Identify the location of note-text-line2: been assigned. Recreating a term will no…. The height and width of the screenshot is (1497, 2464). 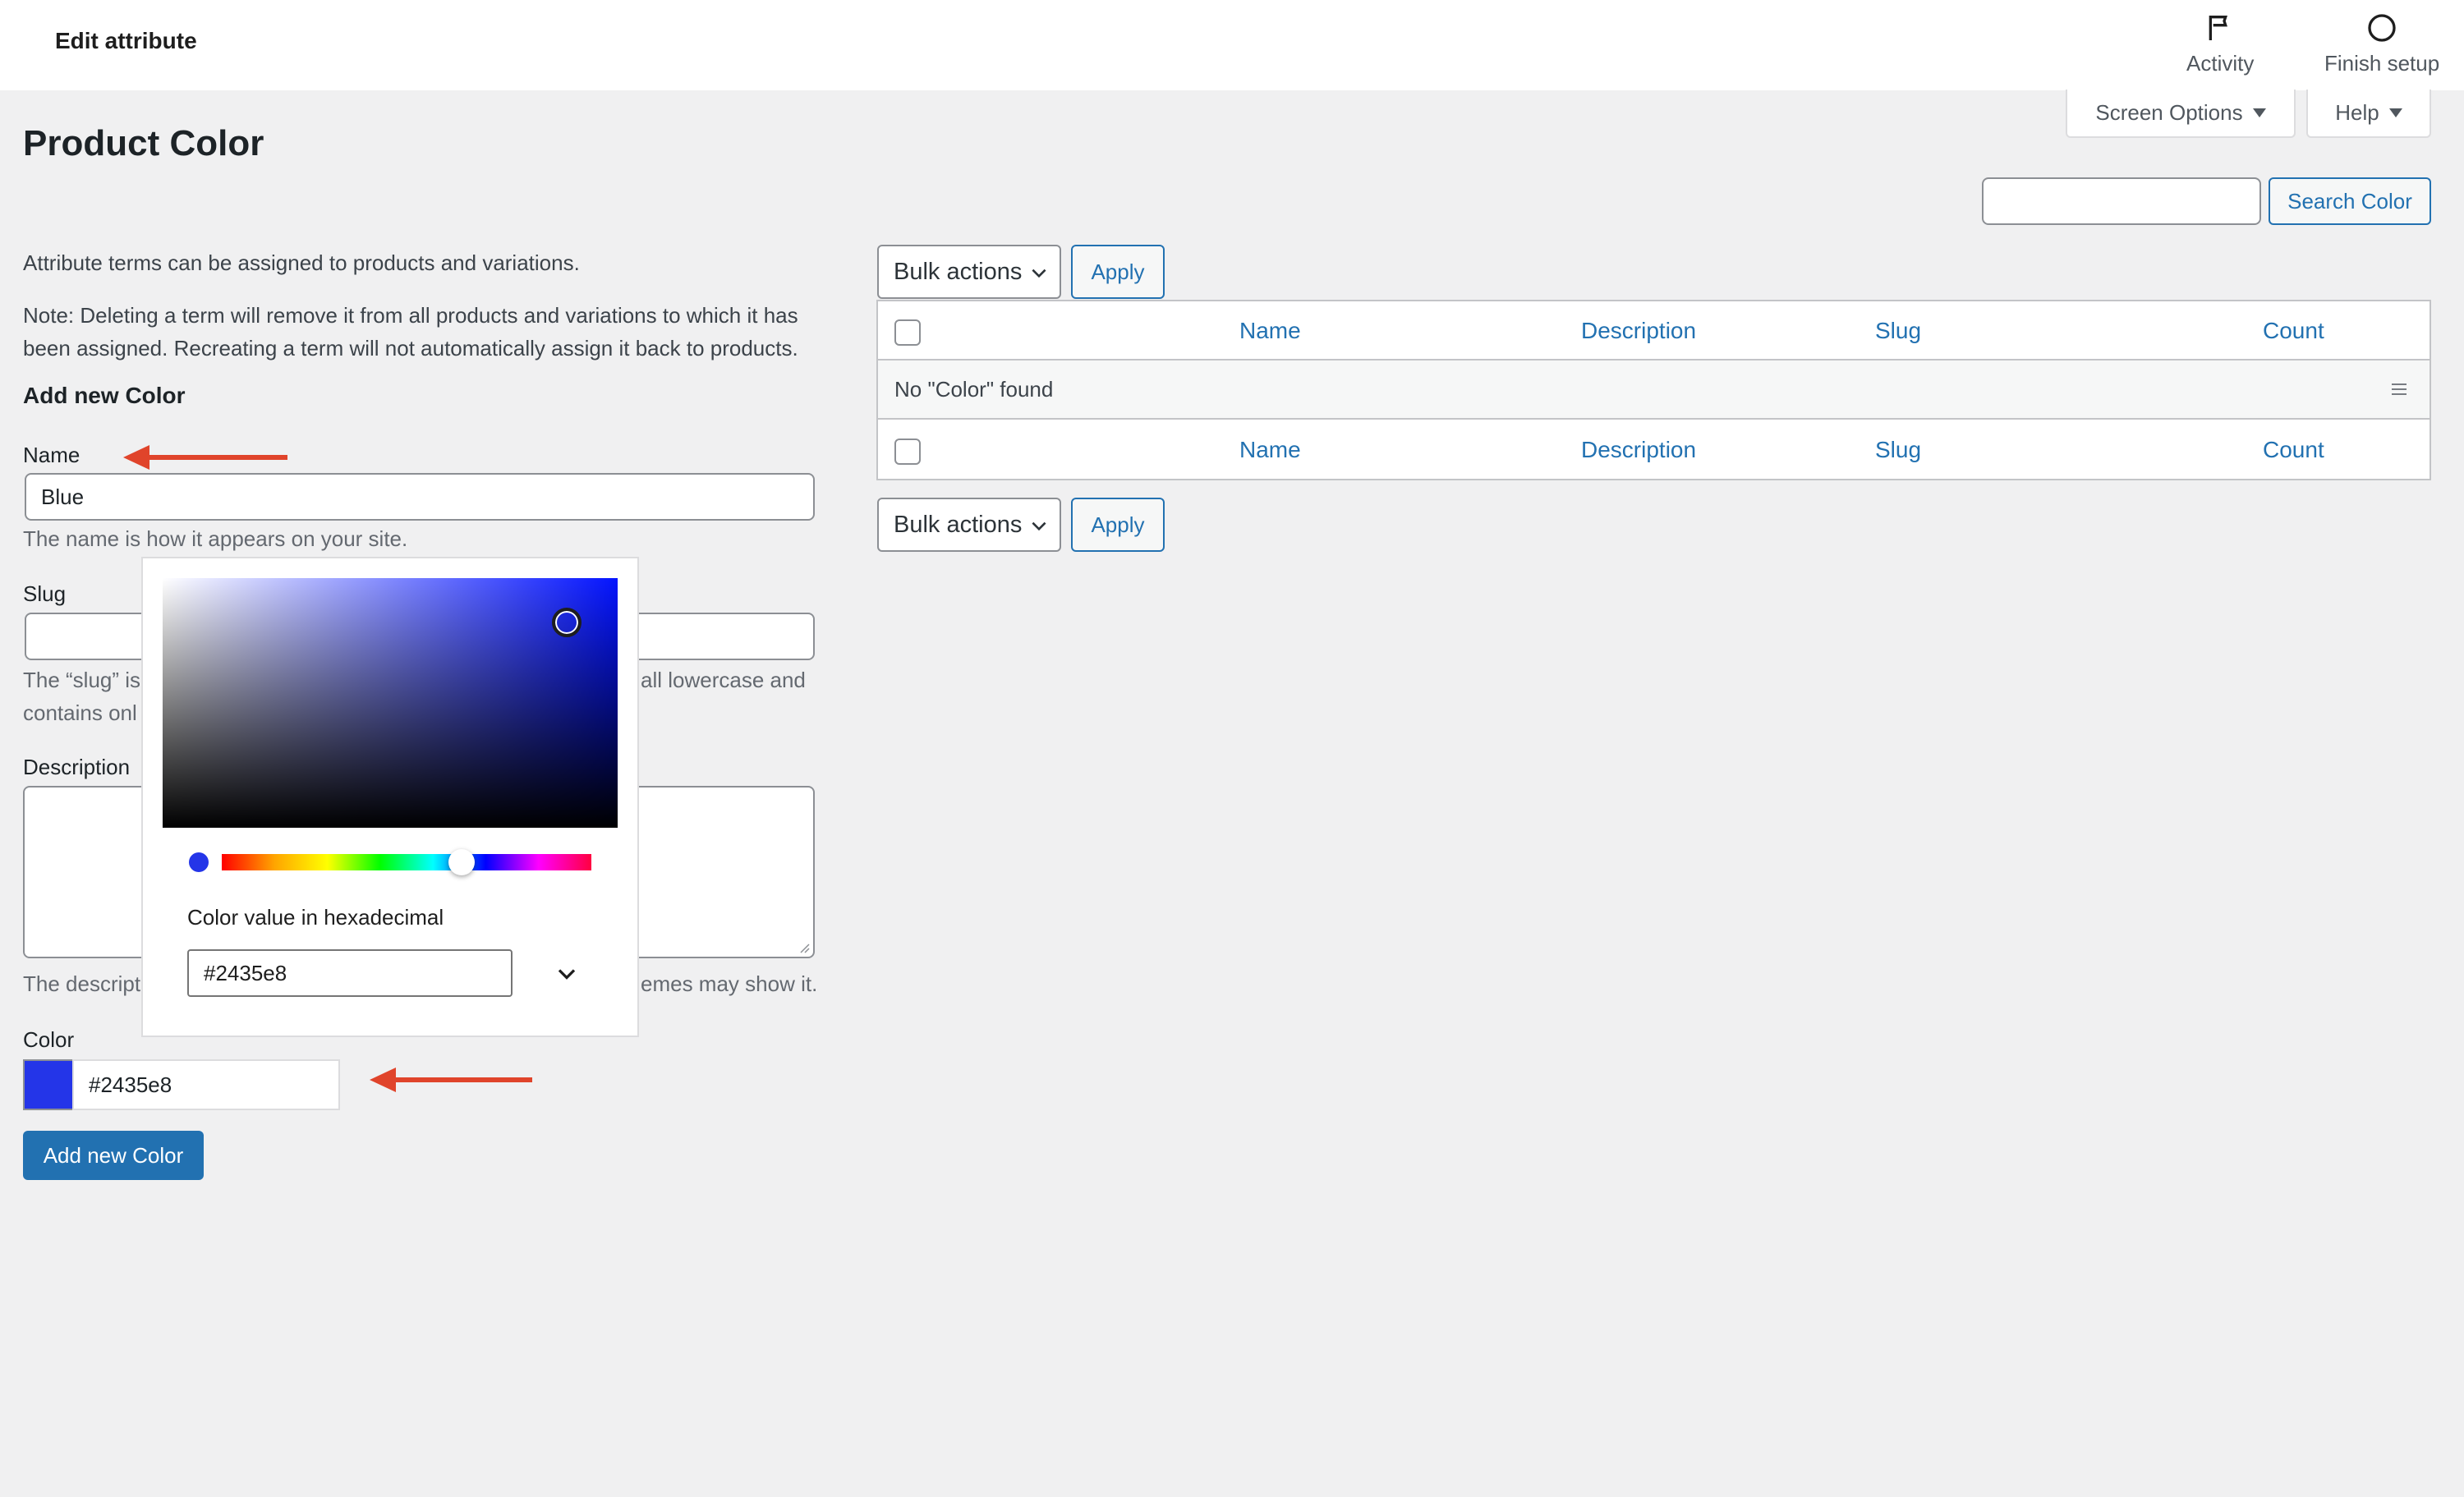
(410, 348).